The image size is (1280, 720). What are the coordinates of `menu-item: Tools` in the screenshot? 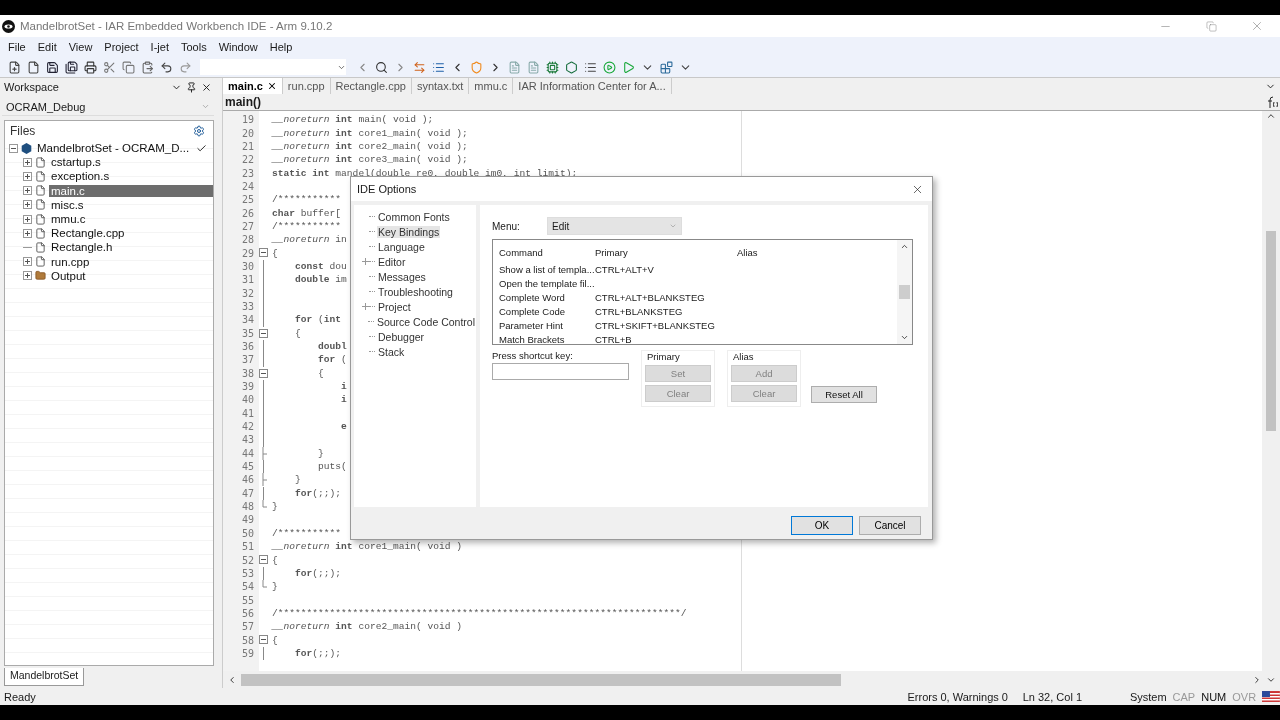 It's located at (193, 47).